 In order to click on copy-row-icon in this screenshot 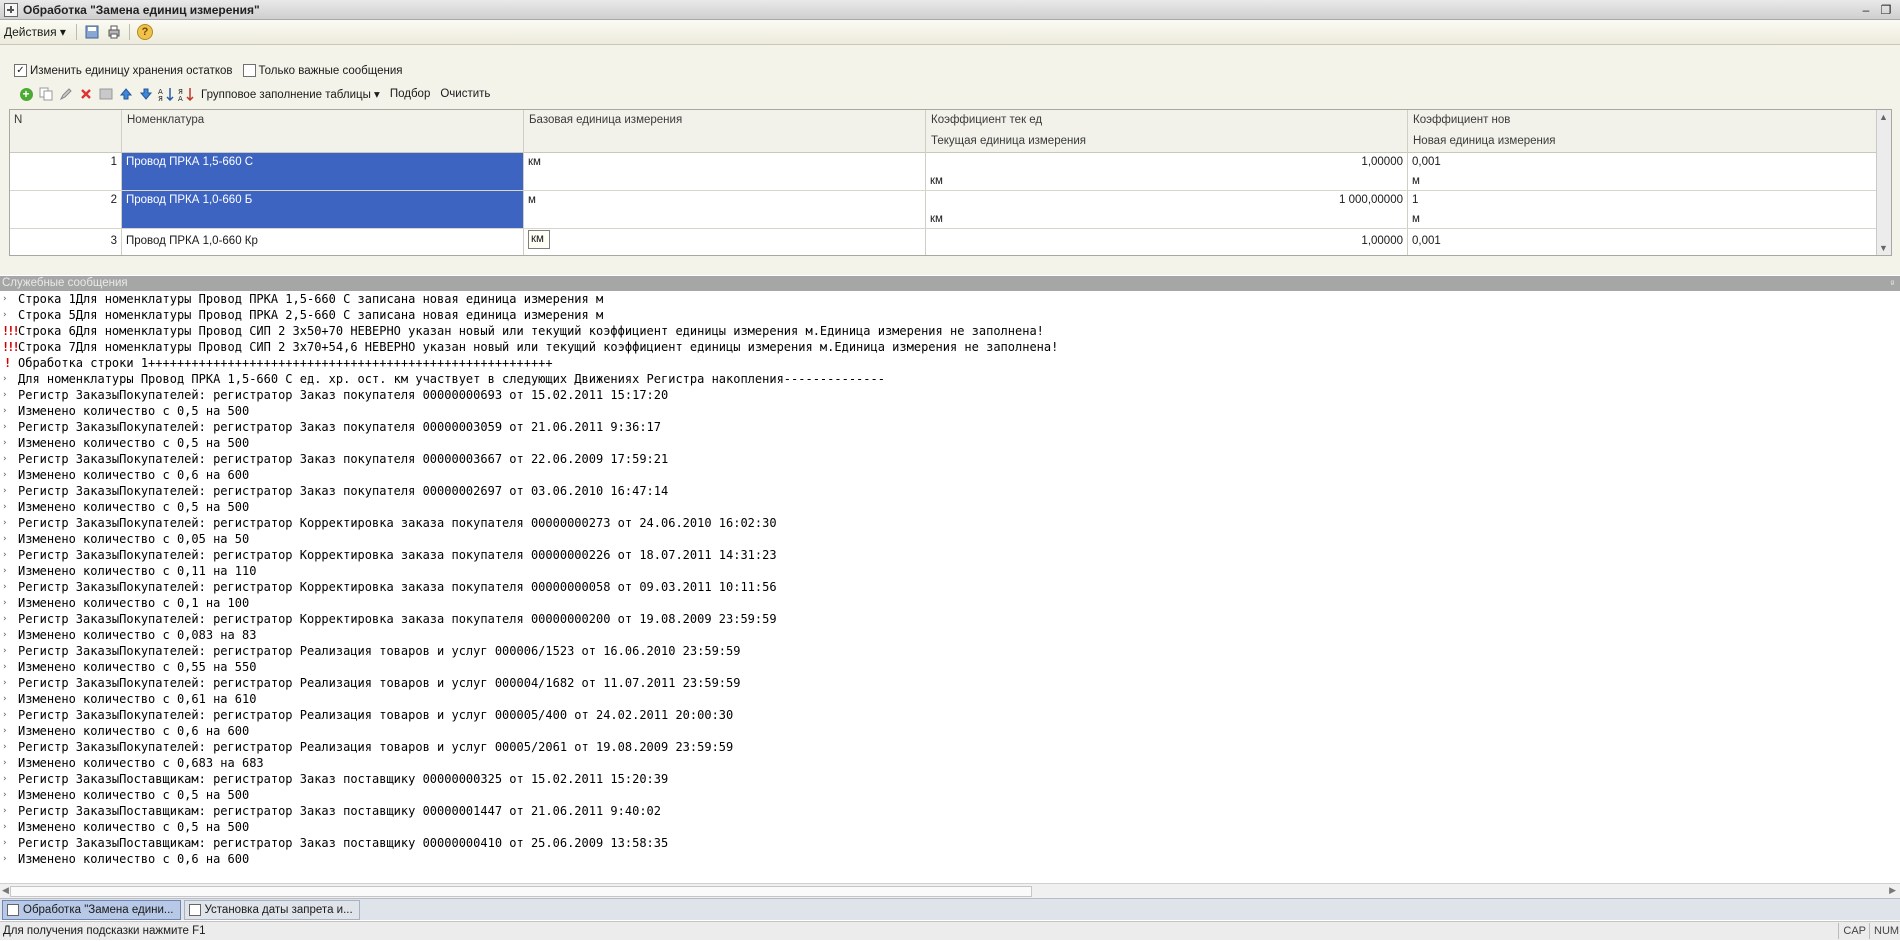, I will do `click(46, 94)`.